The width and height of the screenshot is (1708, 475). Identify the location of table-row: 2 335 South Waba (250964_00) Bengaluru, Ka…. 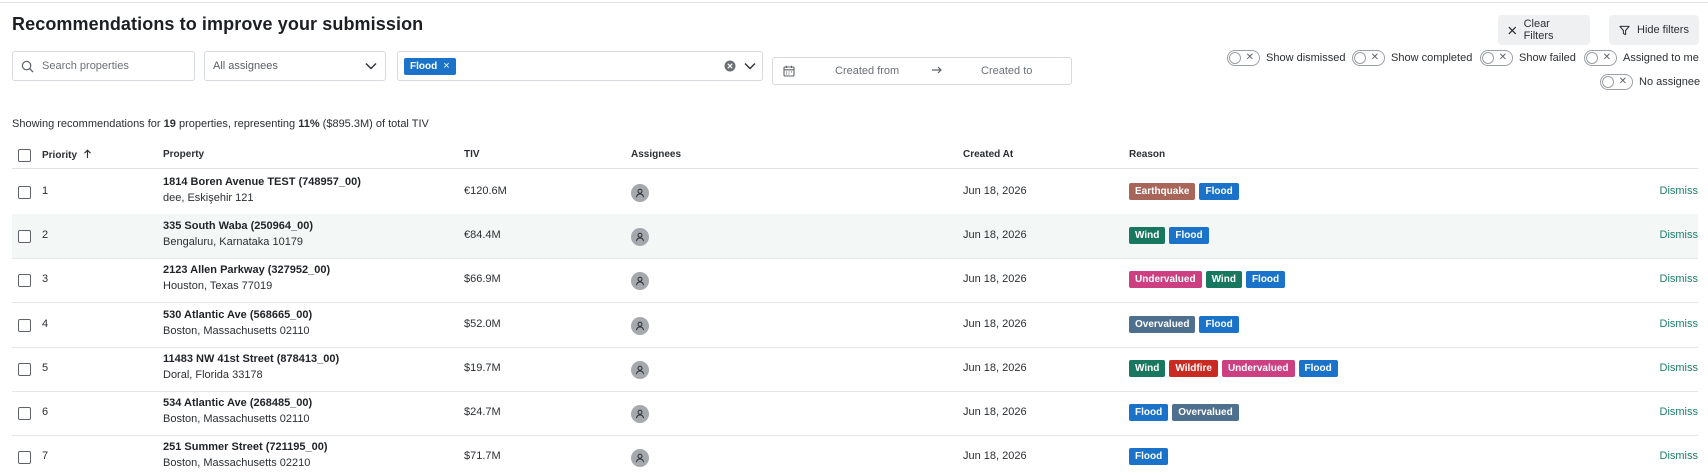
(855, 236).